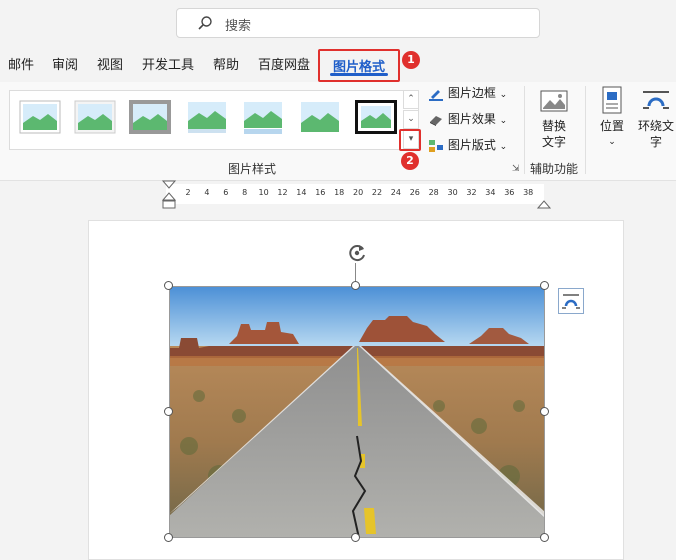 This screenshot has height=560, width=676. I want to click on resize-handle-top-left, so click(168, 285).